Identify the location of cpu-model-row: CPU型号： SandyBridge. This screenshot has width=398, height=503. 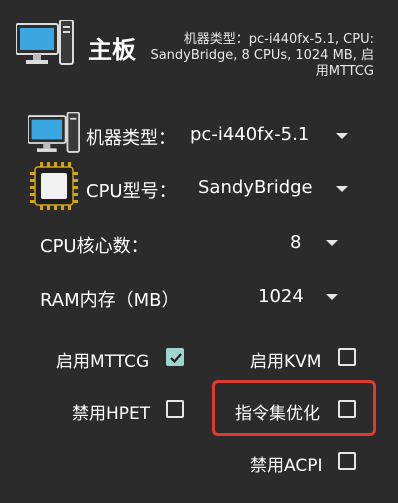
(198, 187).